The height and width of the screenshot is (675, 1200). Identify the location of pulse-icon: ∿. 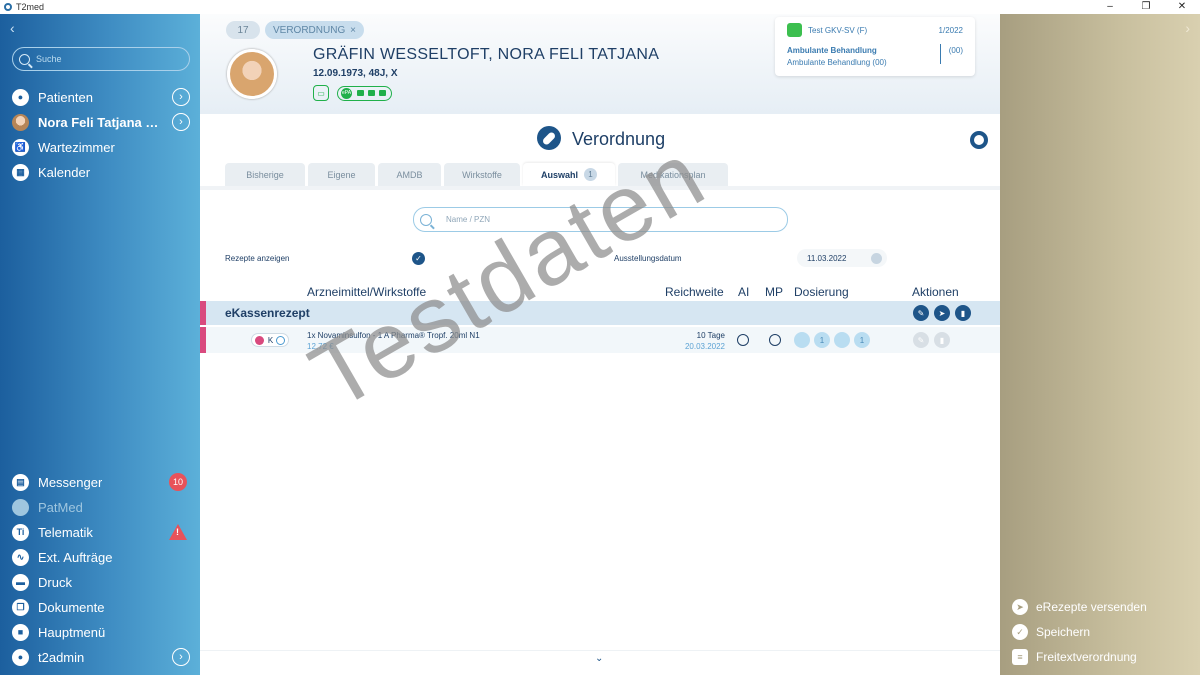
(20, 557).